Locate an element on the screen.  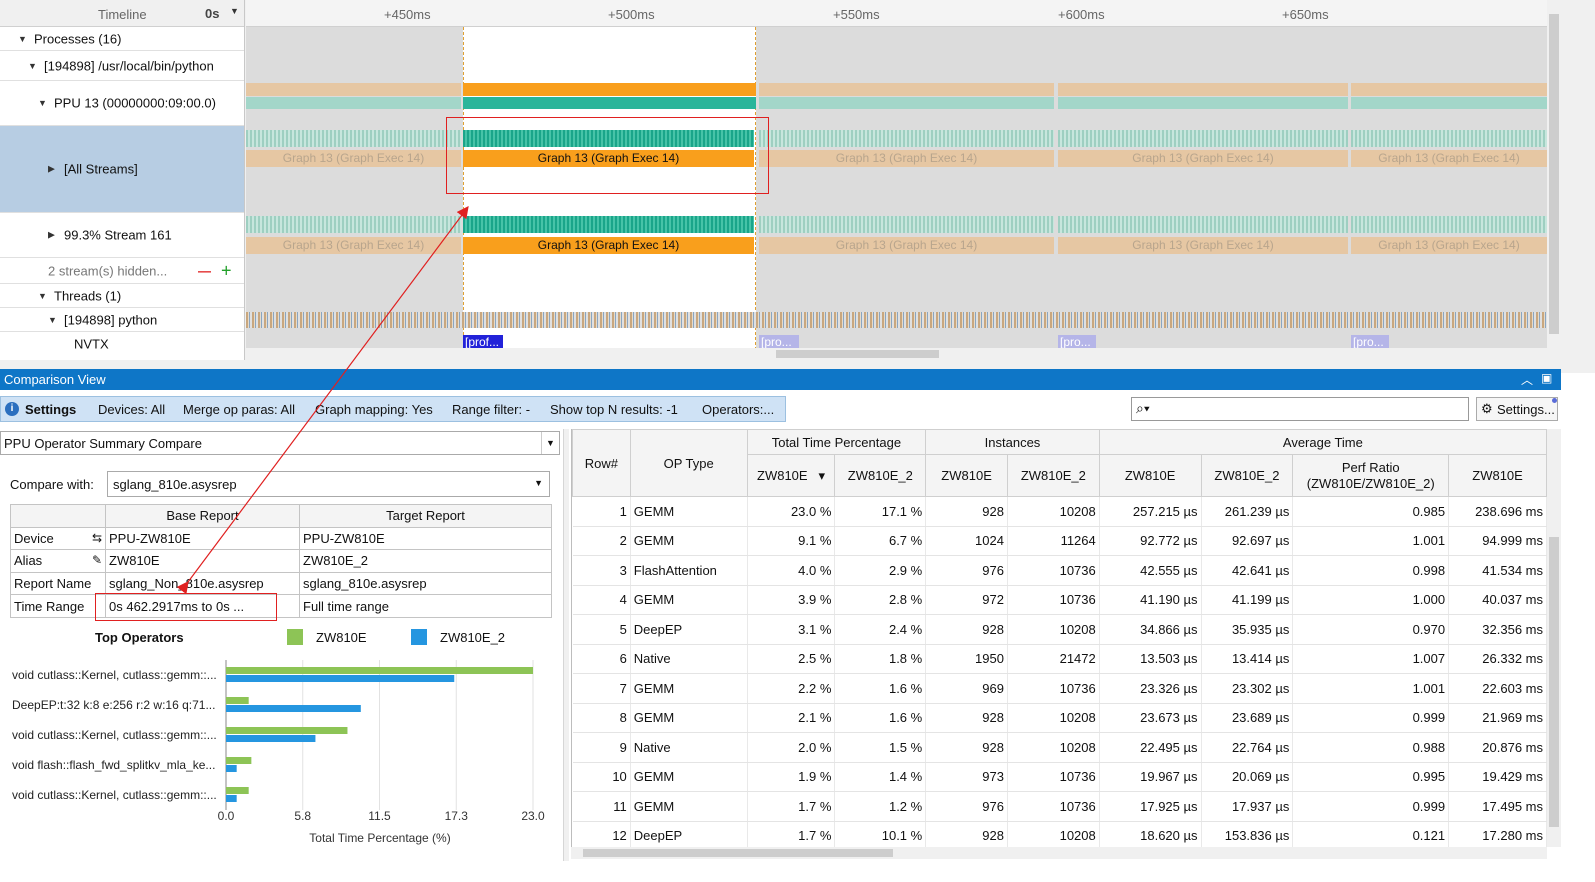
compare-with-select: sglang_810e.asysrep ▼ is located at coordinates (328, 484).